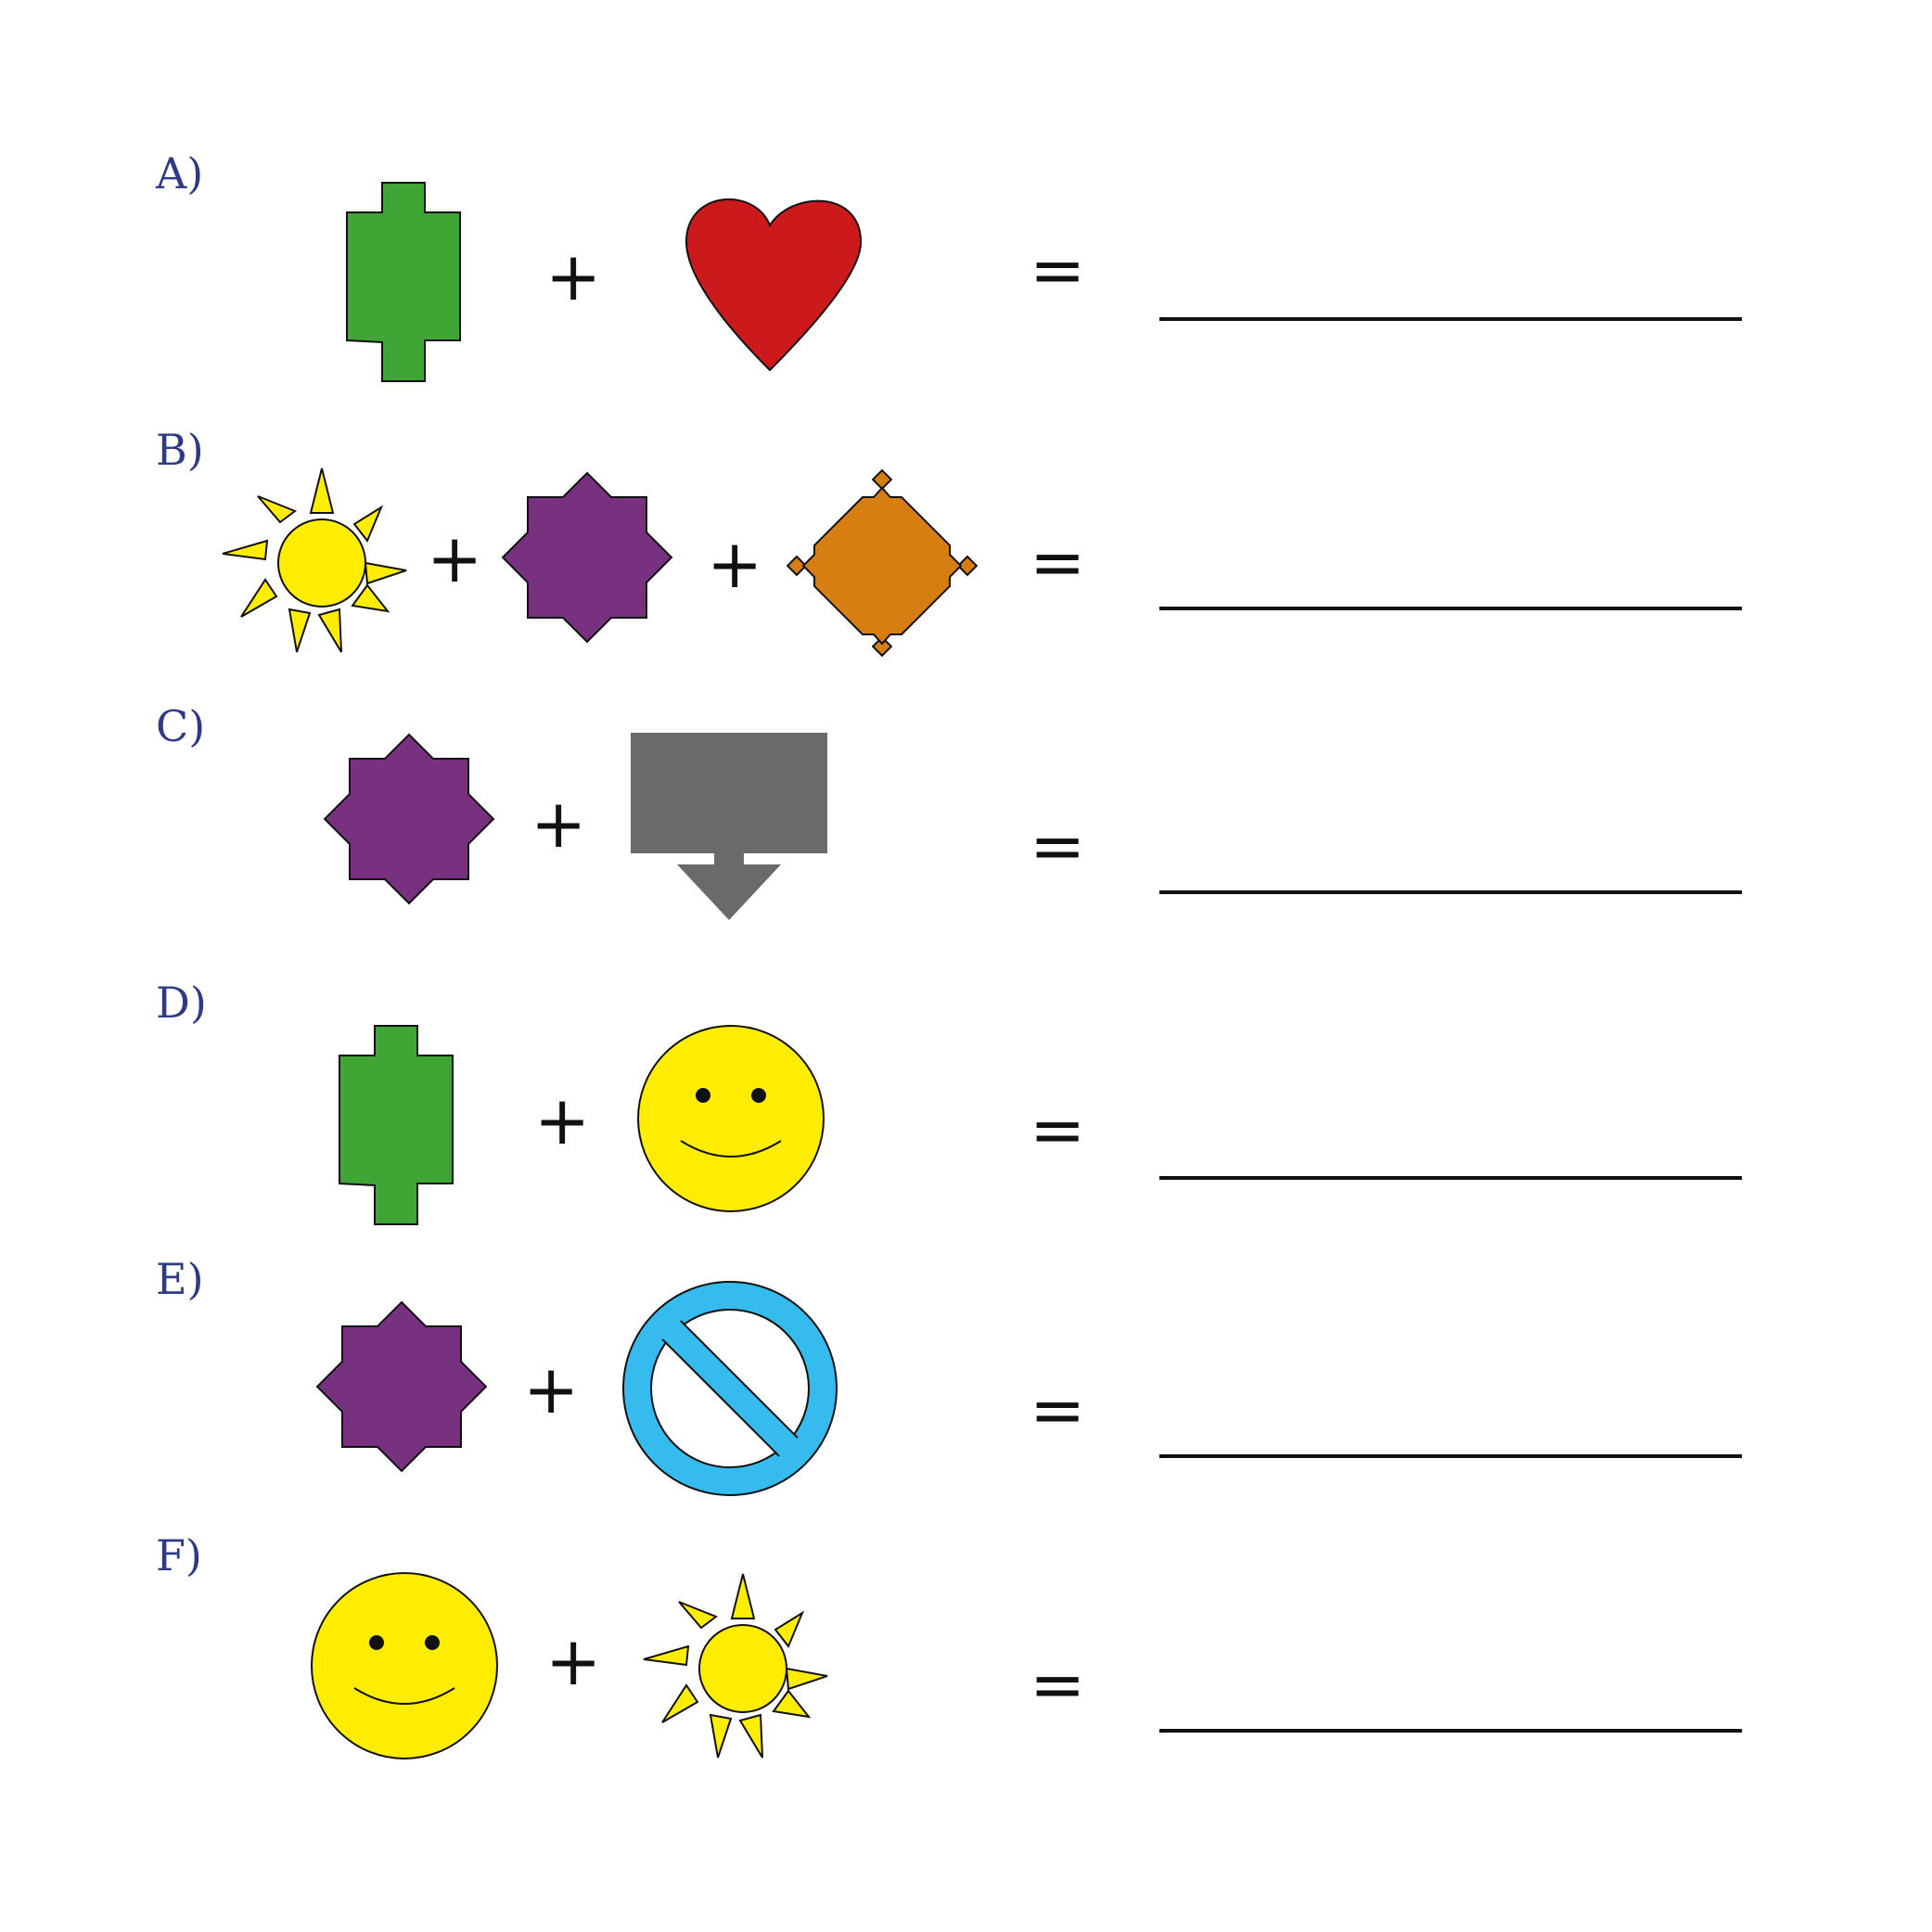 This screenshot has width=1932, height=1932. I want to click on answer-line-b, so click(1450, 608).